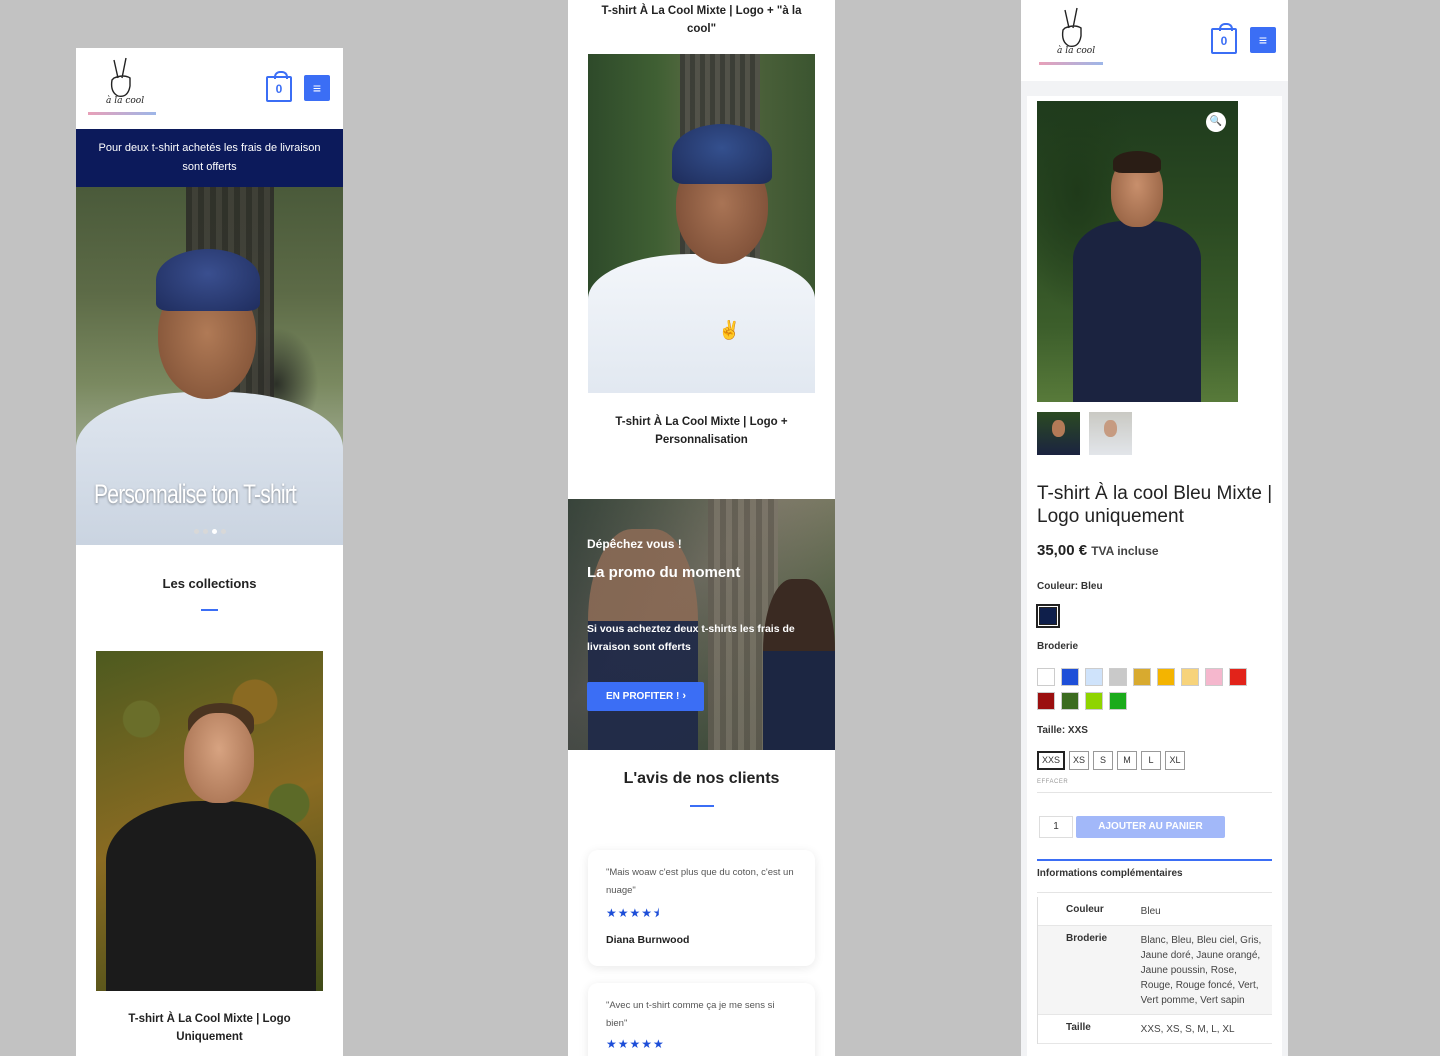  Describe the element at coordinates (633, 913) in the screenshot. I see `star-rating: ★★★★⯨` at that location.